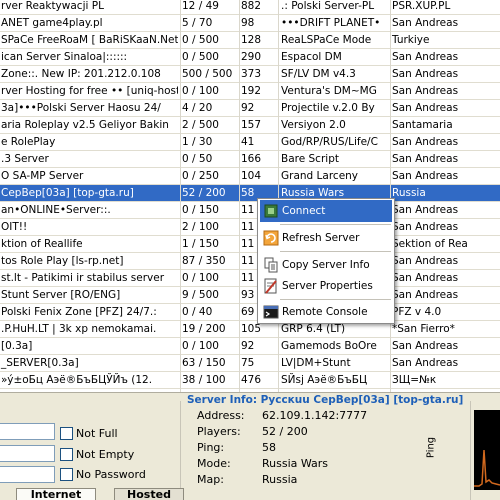 This screenshot has width=500, height=500. Describe the element at coordinates (52, 6) in the screenshot. I see `server-host-cell: rver Reaktywacji PL` at that location.